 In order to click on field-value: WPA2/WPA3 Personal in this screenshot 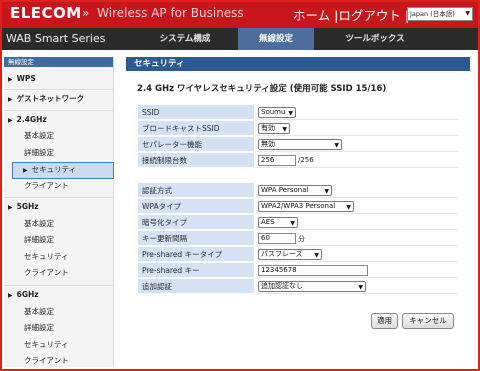, I will do `click(298, 206)`.